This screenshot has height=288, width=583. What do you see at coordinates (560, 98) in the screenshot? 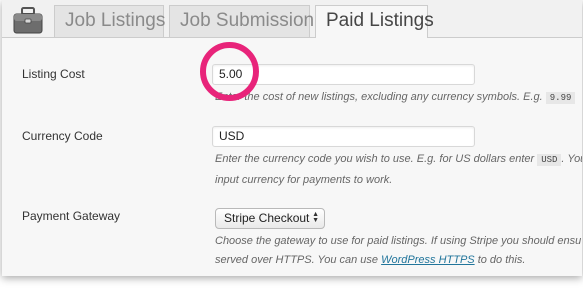
I see `listing-cost-example-code: 9.99` at bounding box center [560, 98].